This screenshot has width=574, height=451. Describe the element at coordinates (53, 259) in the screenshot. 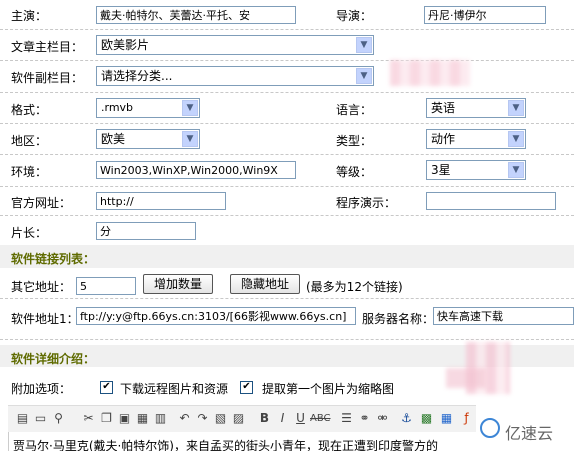

I see `links-section-title: 软件链接列表：` at that location.